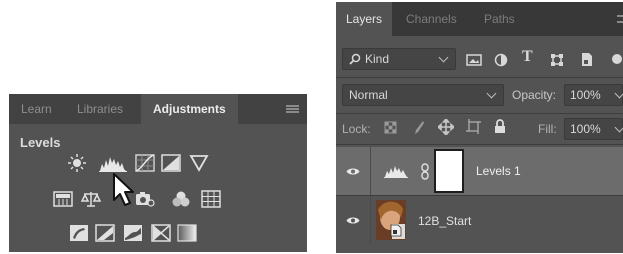 The width and height of the screenshot is (623, 254). Describe the element at coordinates (534, 95) in the screenshot. I see `opacity-label: Opacity:` at that location.